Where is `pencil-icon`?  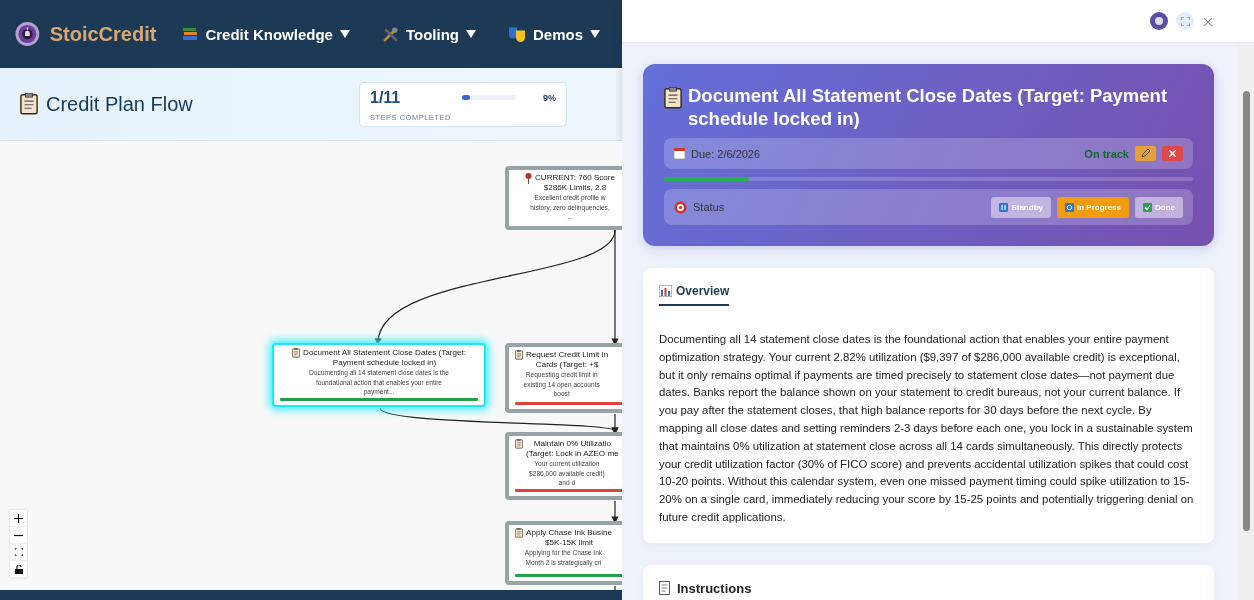 pencil-icon is located at coordinates (1145, 153).